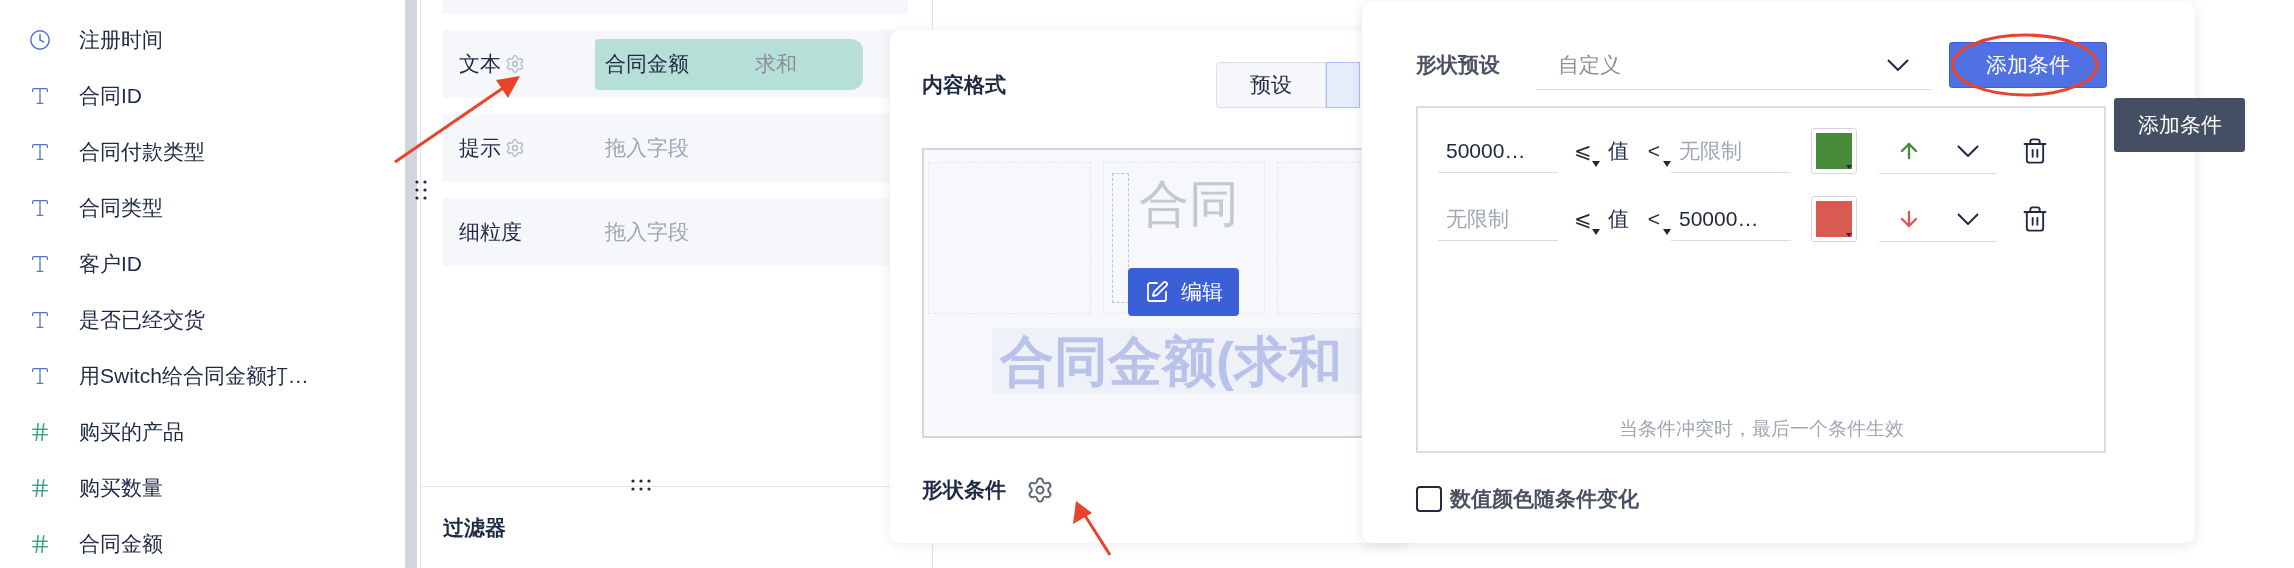 The width and height of the screenshot is (2294, 568). I want to click on clock-icon, so click(40, 40).